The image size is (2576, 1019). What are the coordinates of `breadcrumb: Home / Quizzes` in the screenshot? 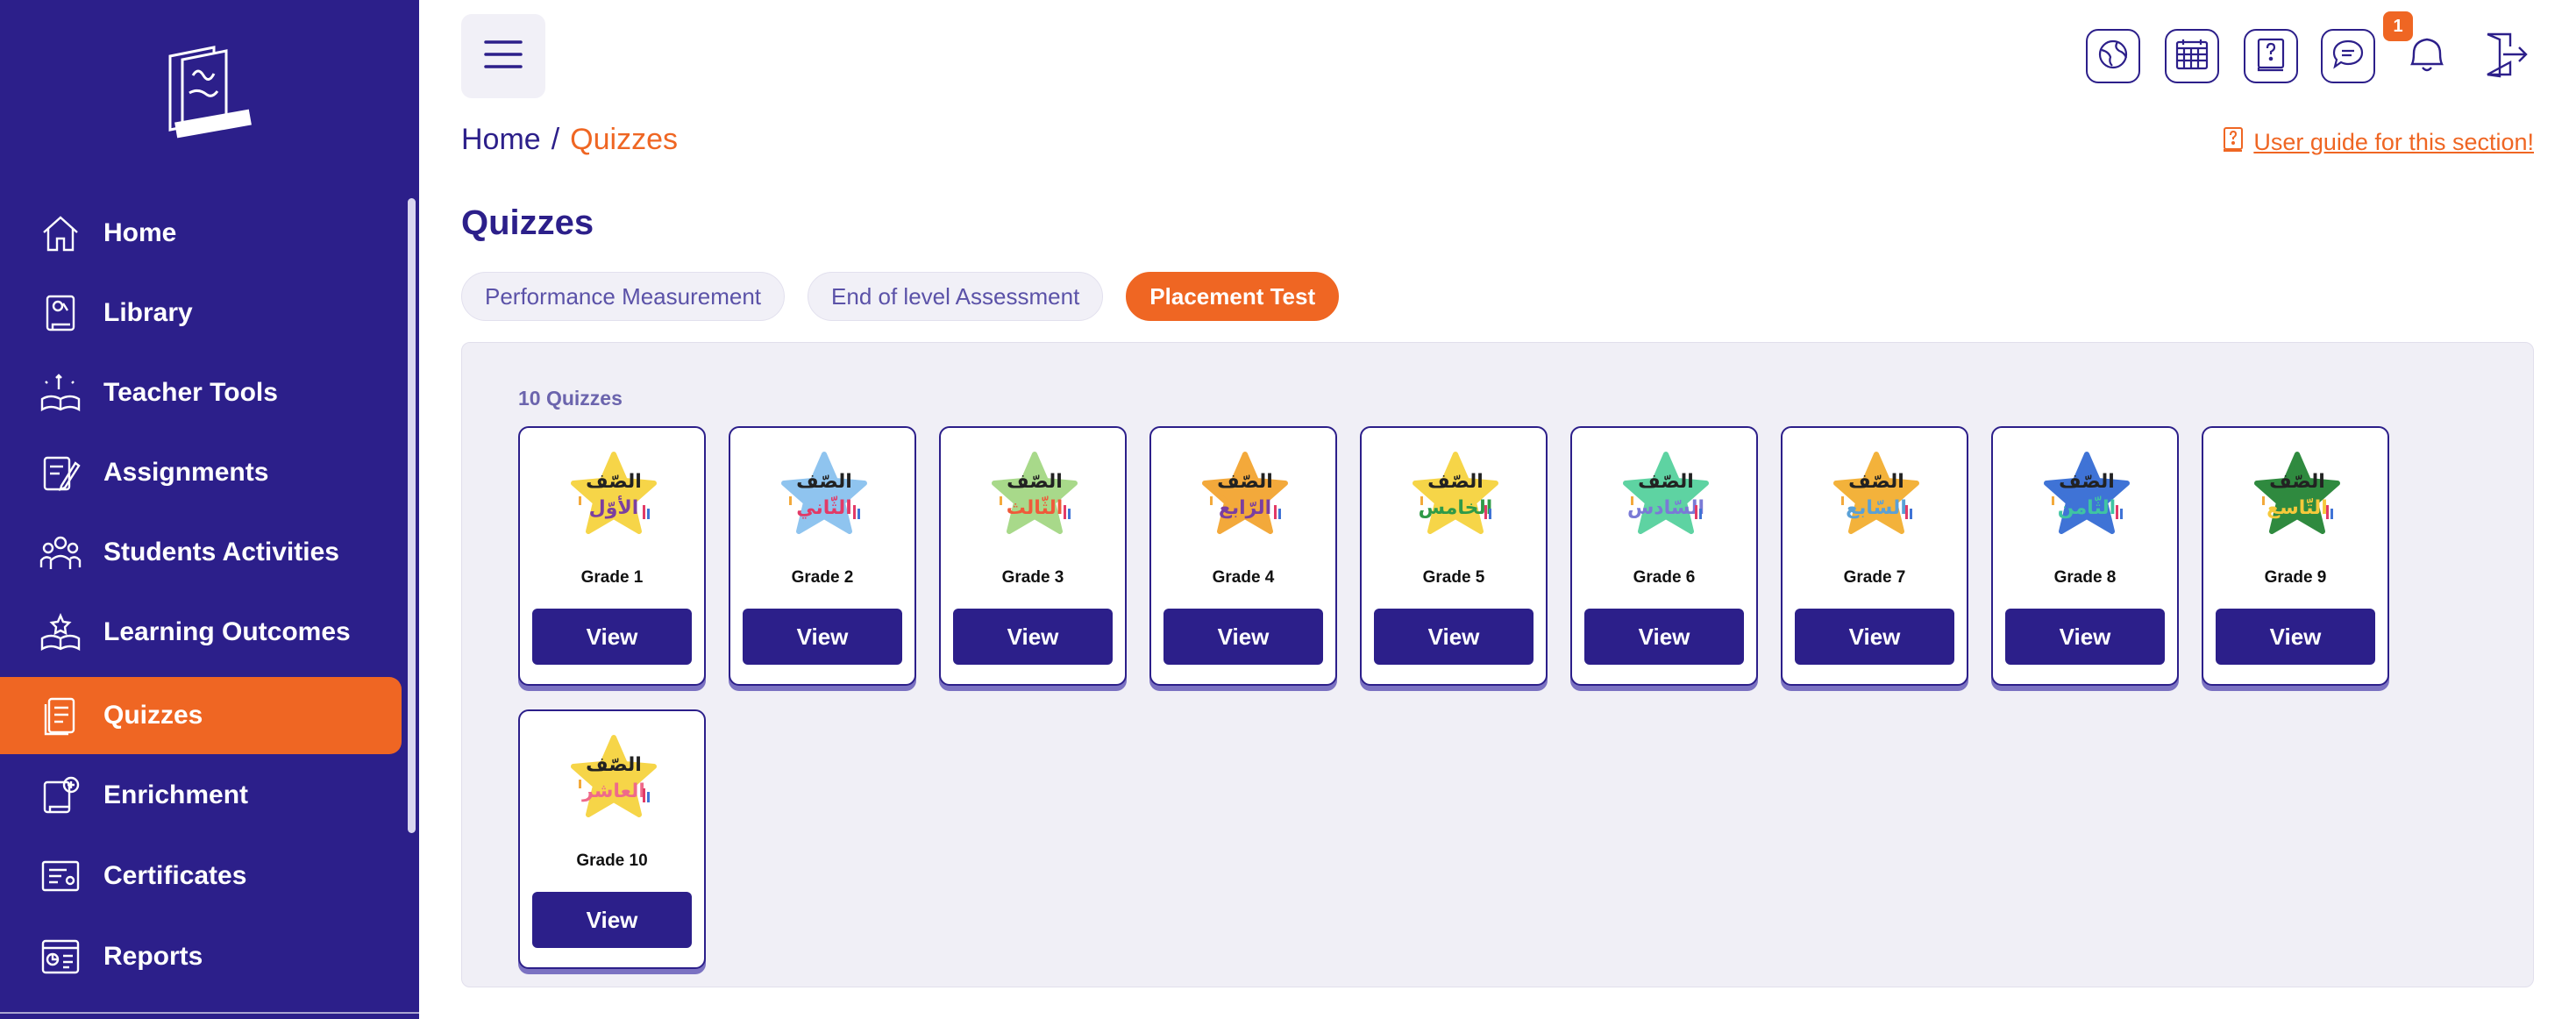 It's located at (569, 140).